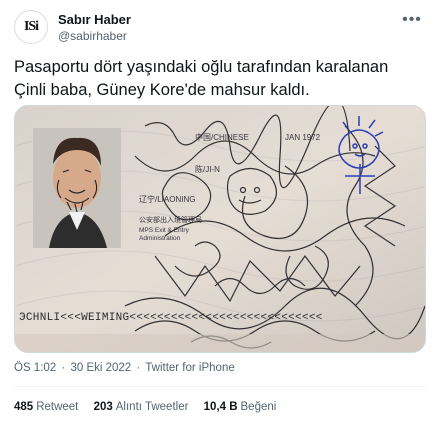 Image resolution: width=438 pixels, height=424 pixels. What do you see at coordinates (207, 169) in the screenshot?
I see `name-field: 陈/JI-N` at bounding box center [207, 169].